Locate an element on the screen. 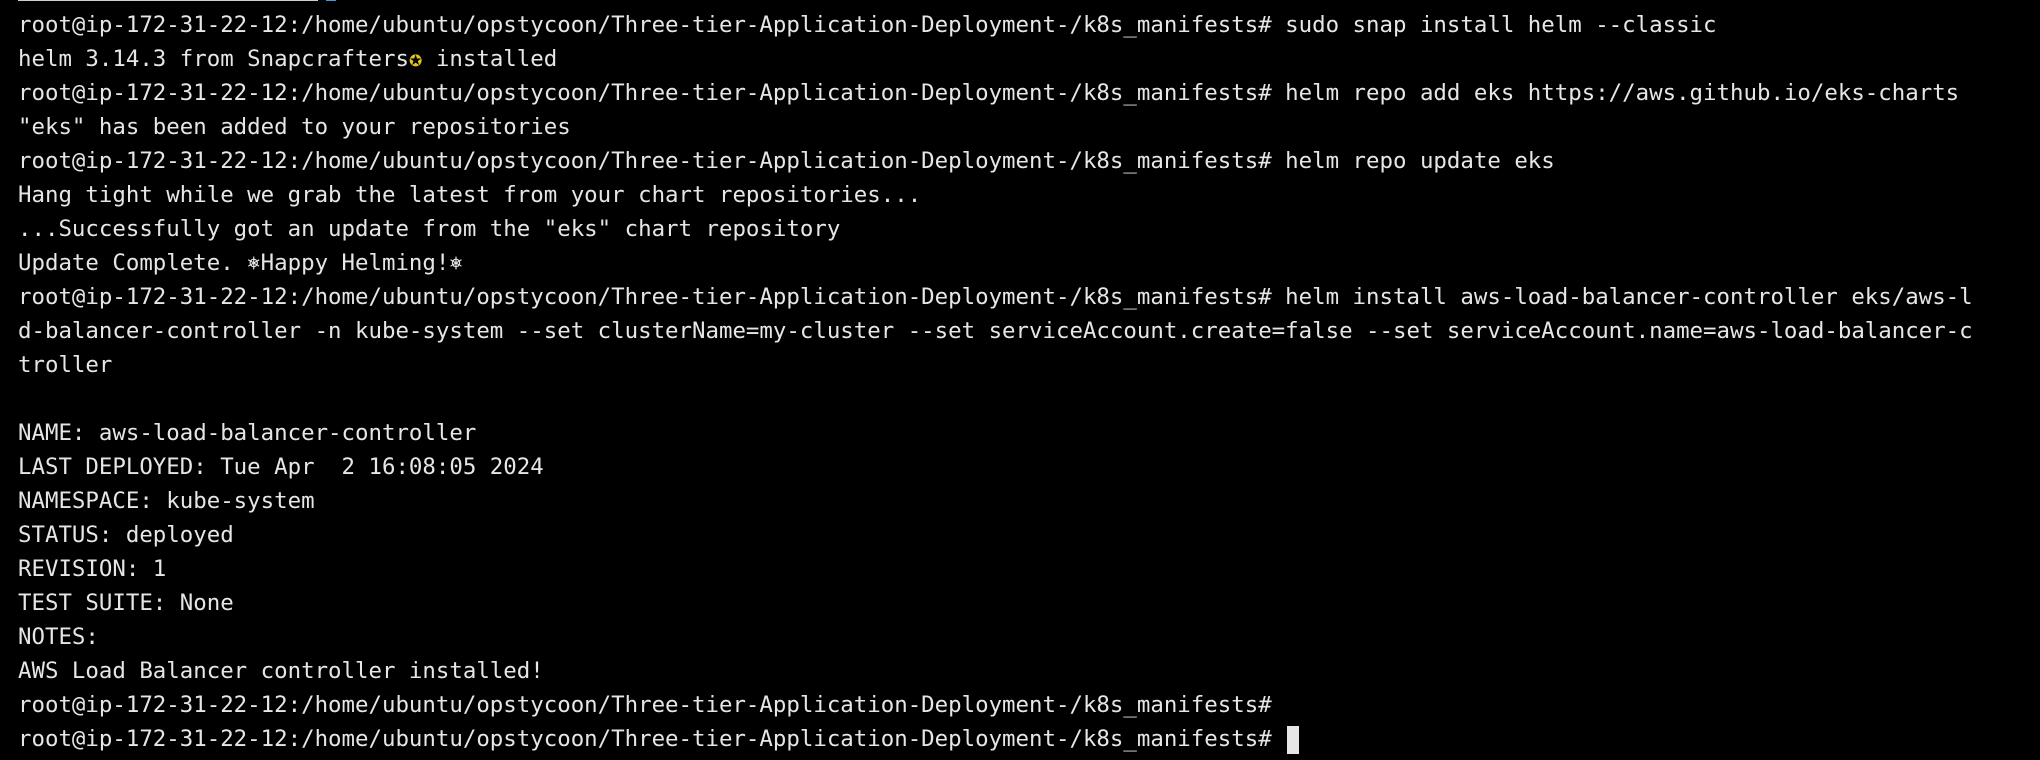  terminal-line: NOTES: is located at coordinates (58, 637).